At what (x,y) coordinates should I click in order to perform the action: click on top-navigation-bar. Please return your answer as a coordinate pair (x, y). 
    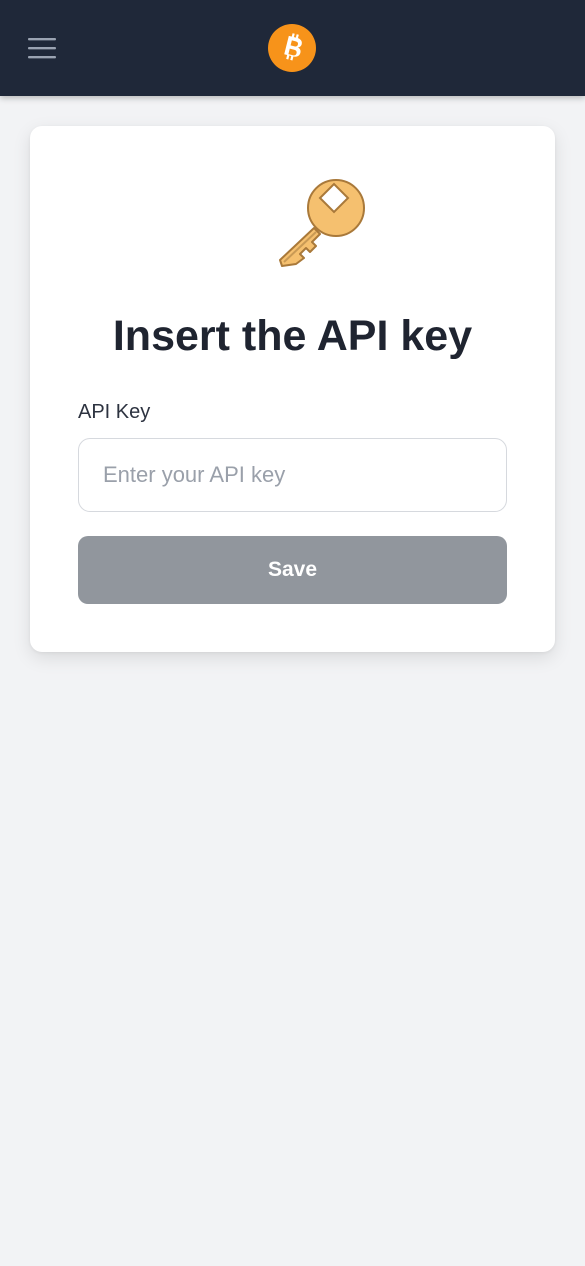
    Looking at the image, I should click on (292, 48).